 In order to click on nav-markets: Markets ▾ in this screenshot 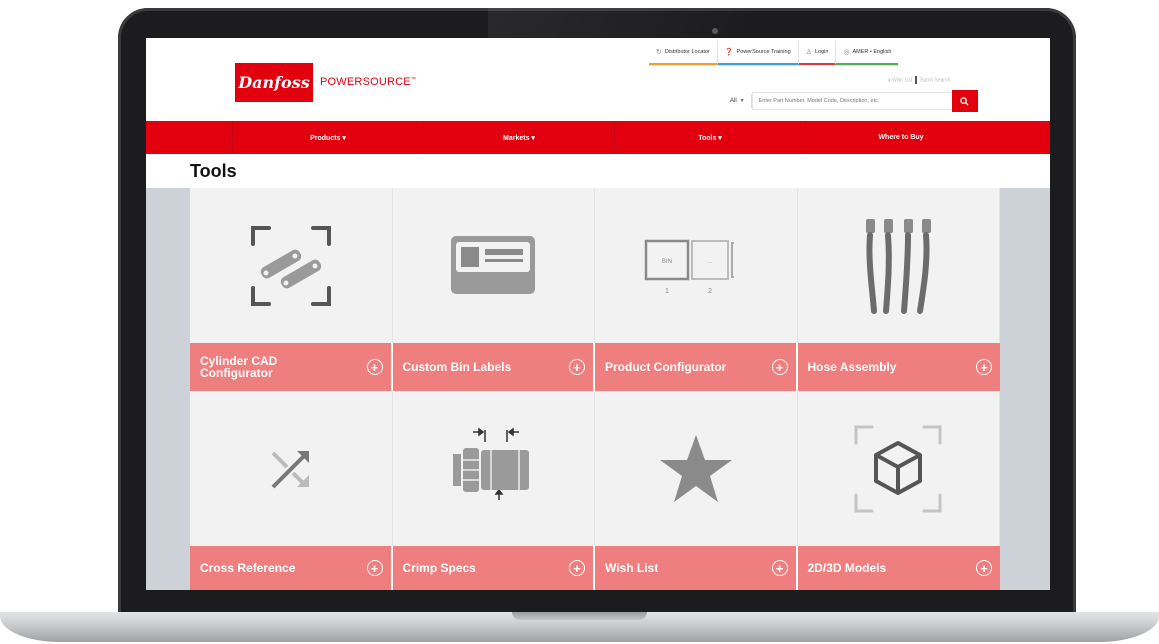, I will do `click(519, 137)`.